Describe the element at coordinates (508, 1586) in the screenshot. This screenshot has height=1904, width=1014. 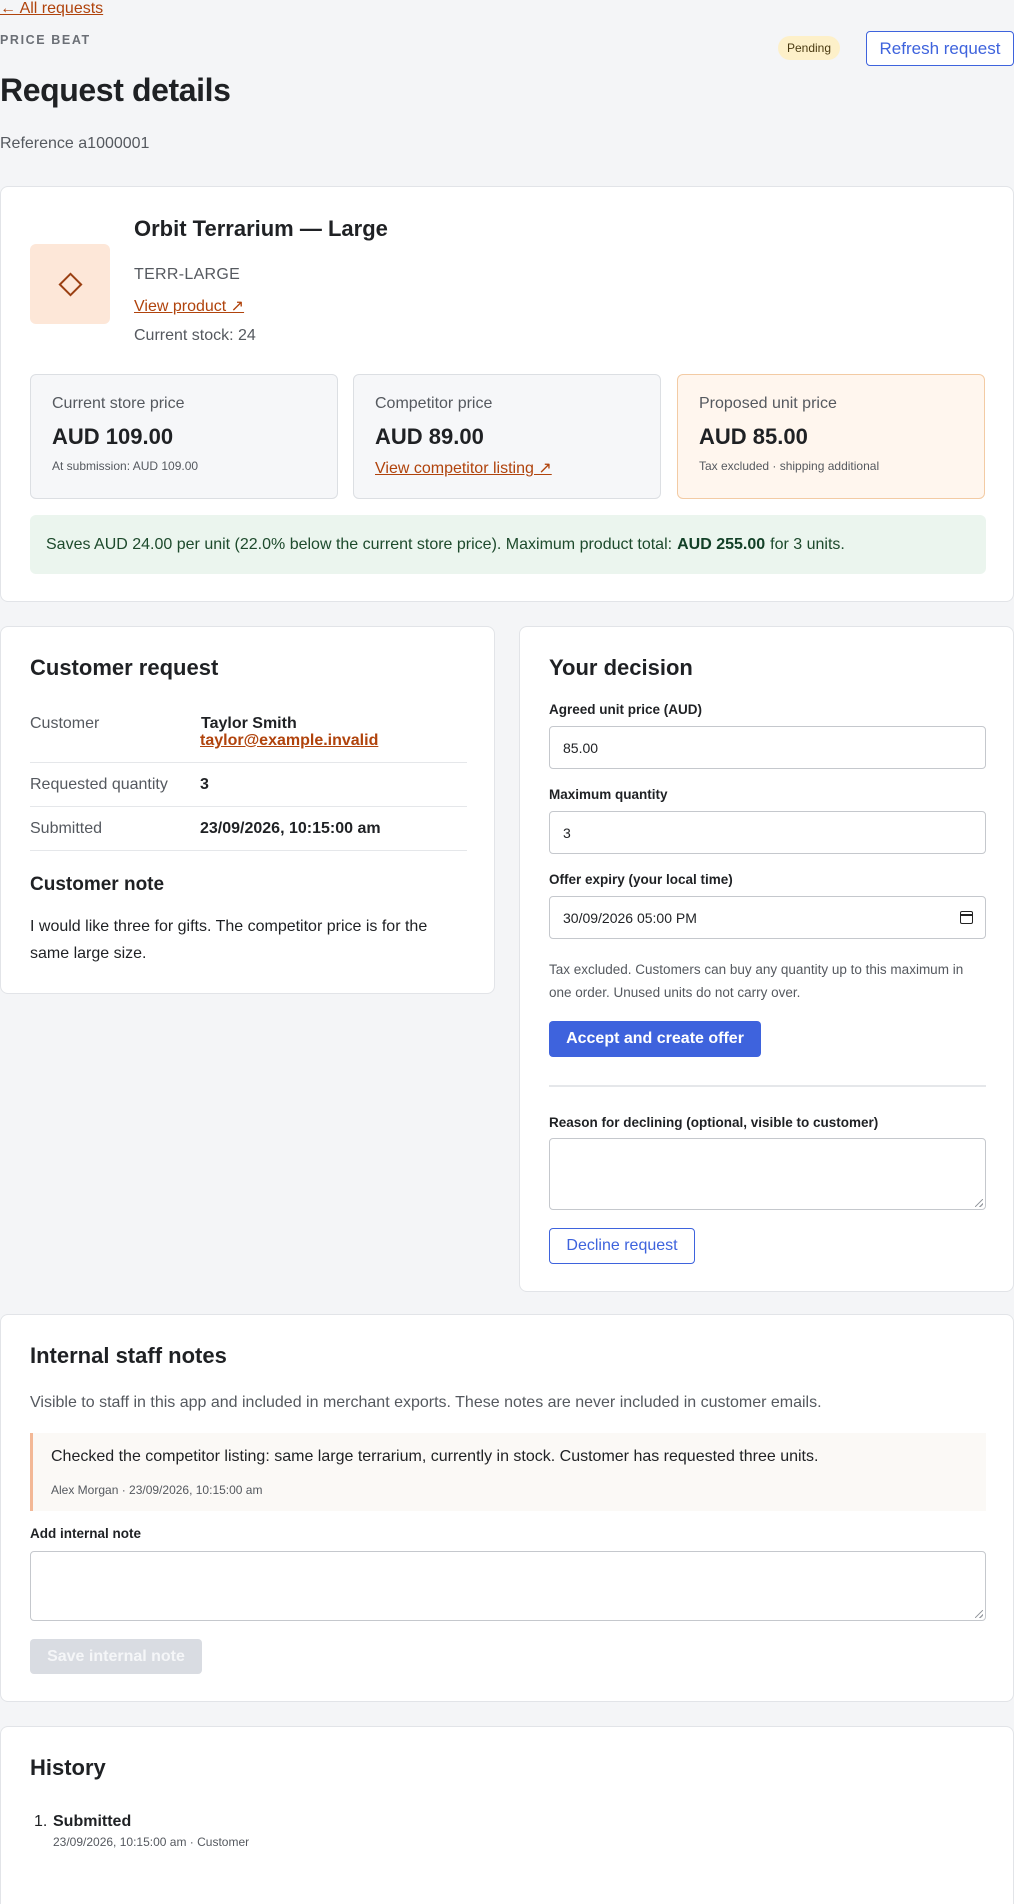
I see `internal-note-textarea` at that location.